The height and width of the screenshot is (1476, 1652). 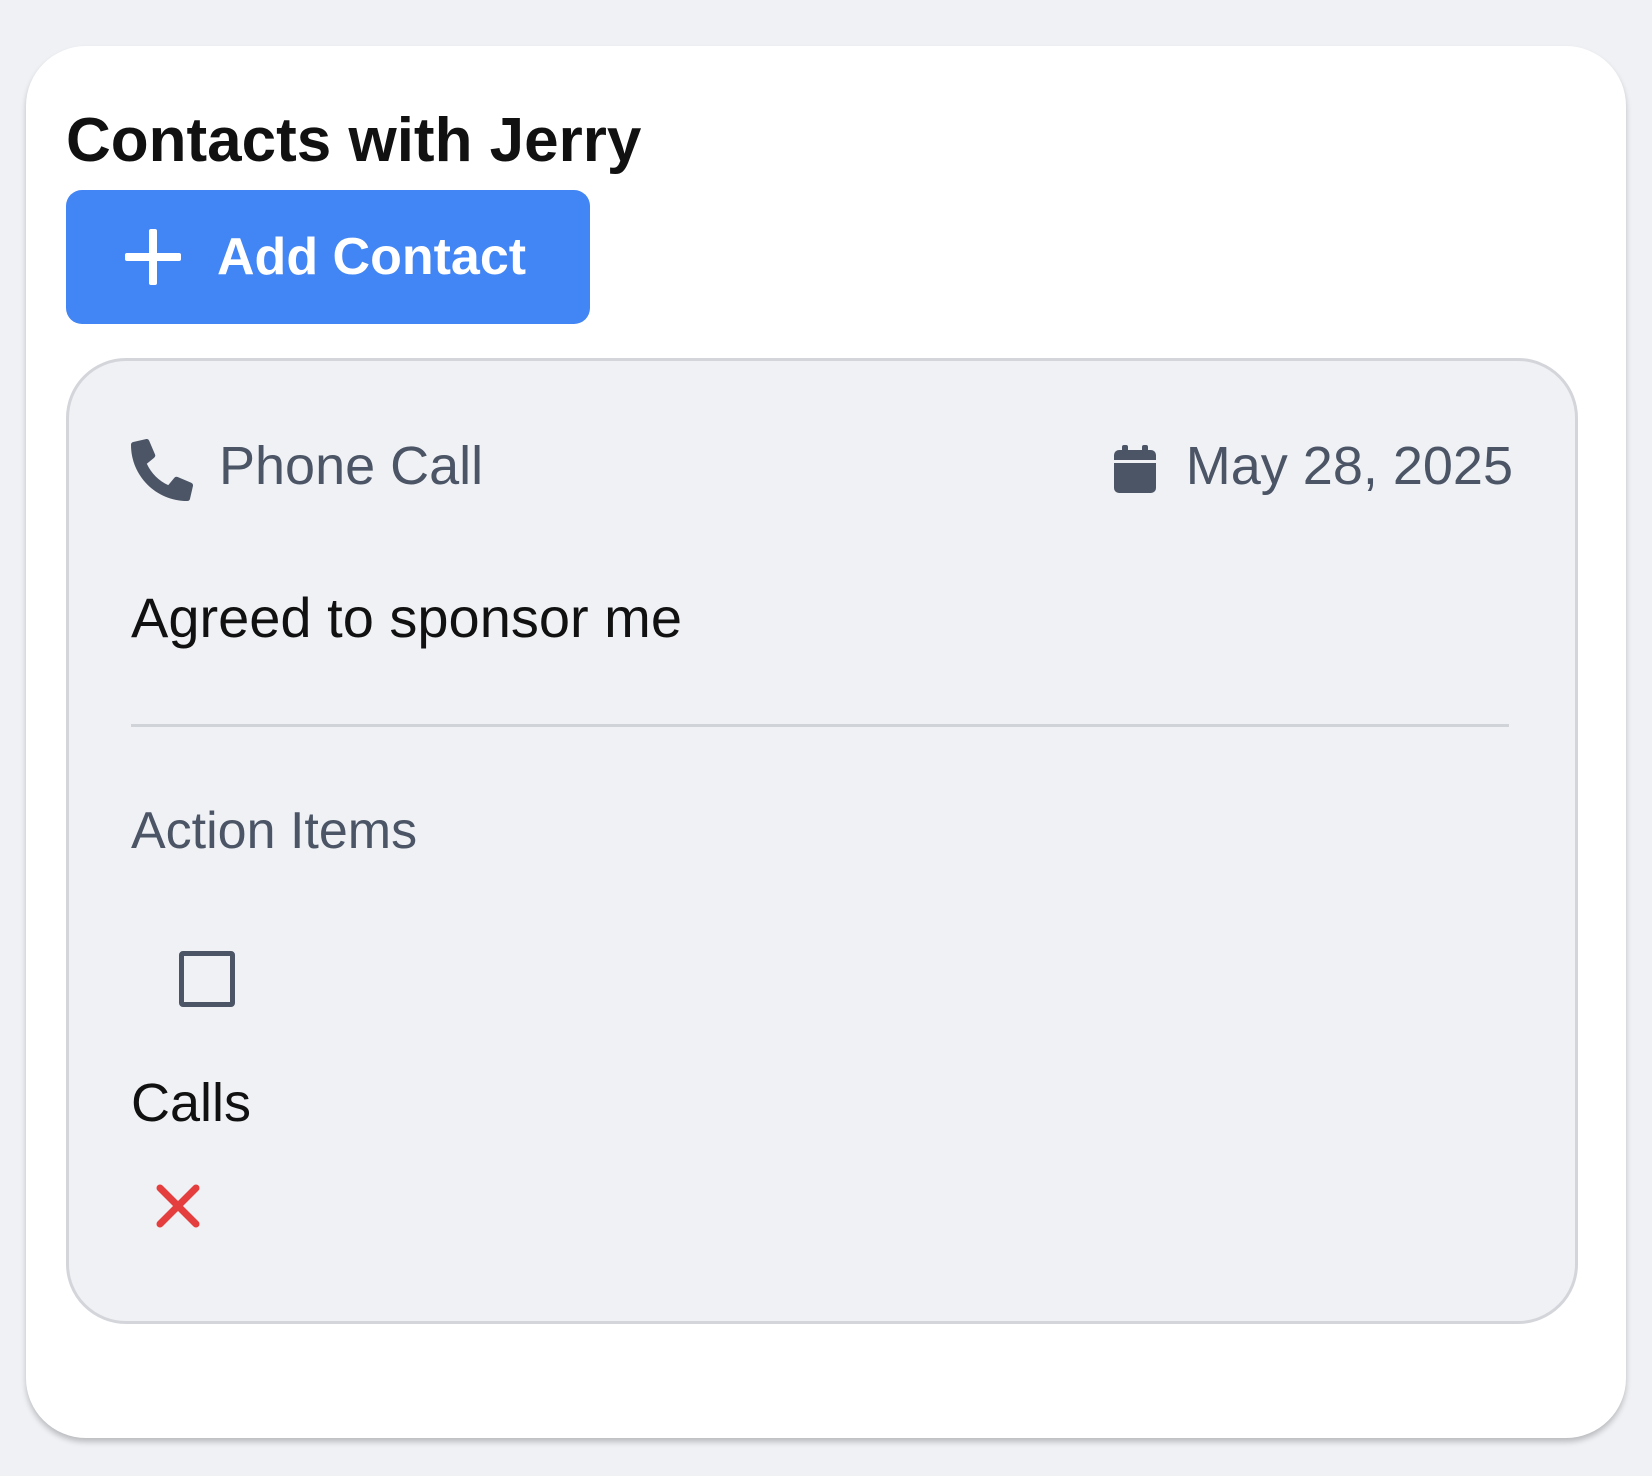 I want to click on divider, so click(x=820, y=725).